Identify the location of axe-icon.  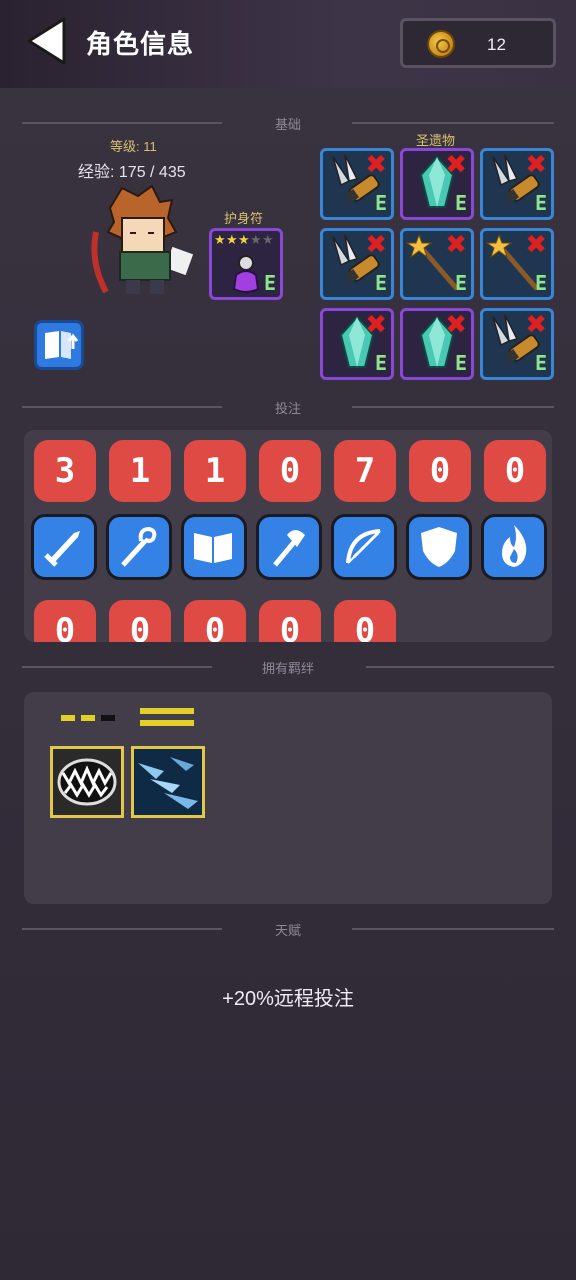
(289, 548).